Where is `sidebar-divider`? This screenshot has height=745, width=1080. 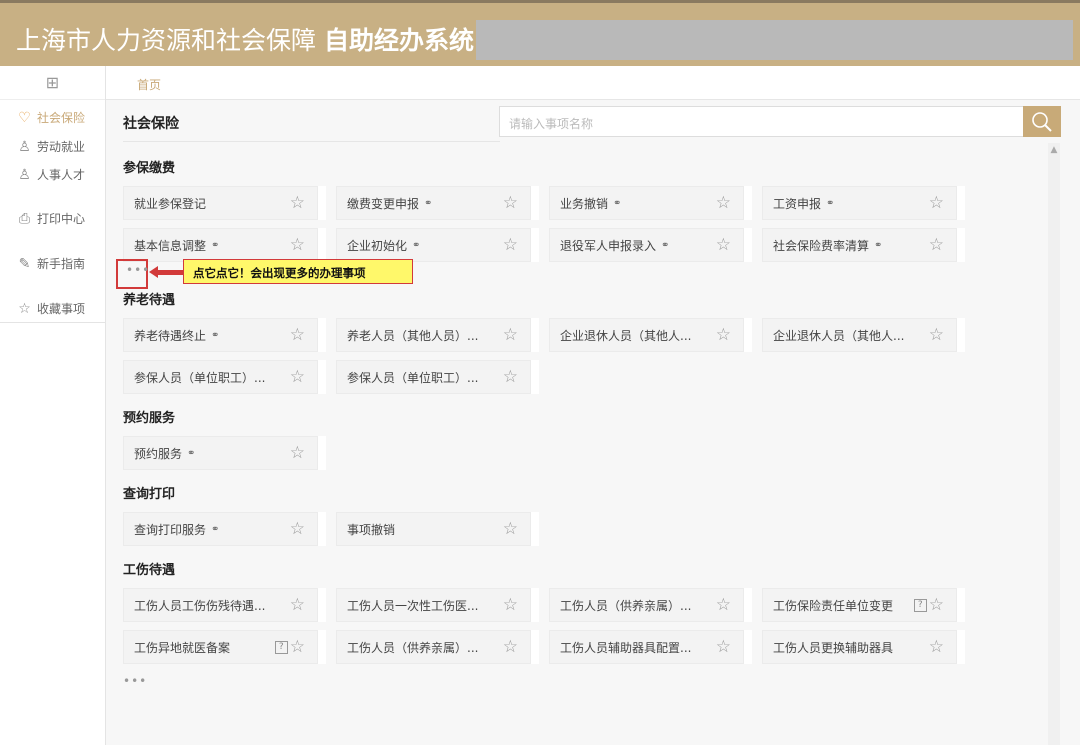 sidebar-divider is located at coordinates (53, 322).